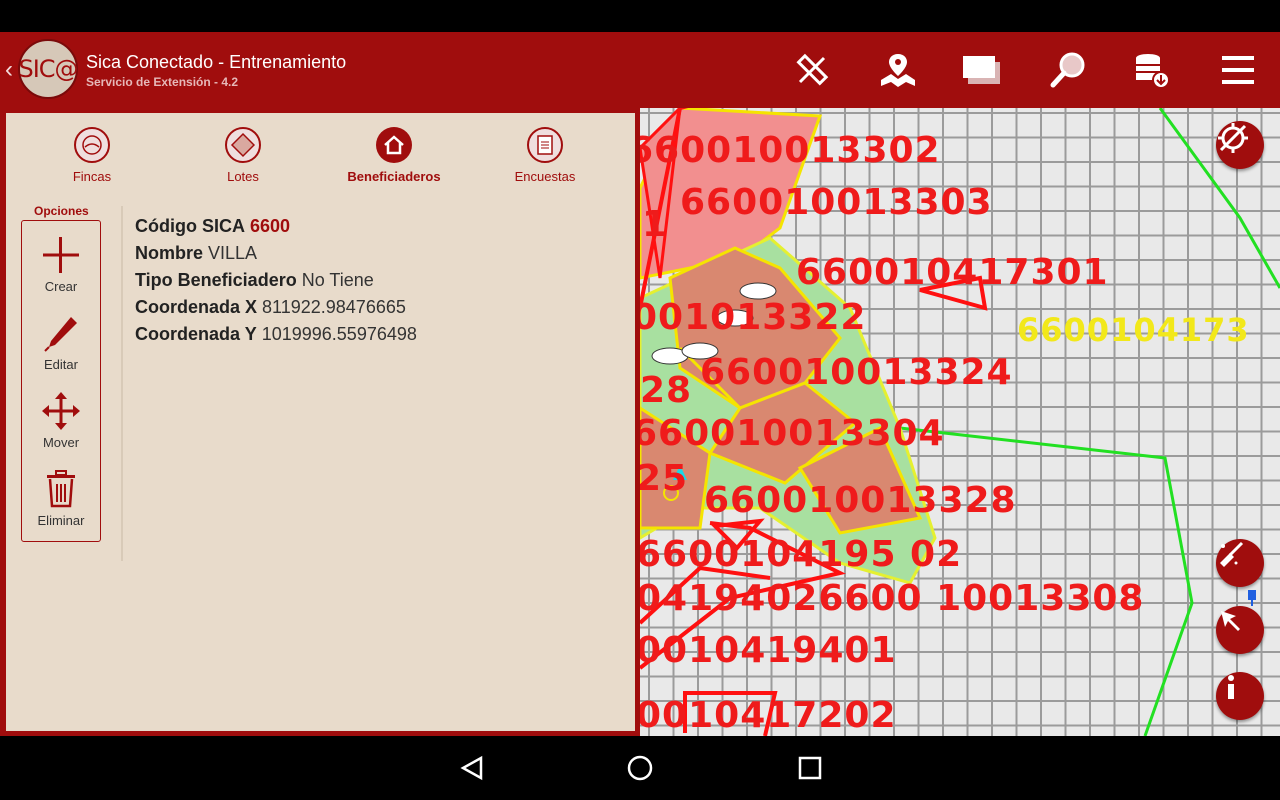  I want to click on gps-off-button, so click(1240, 145).